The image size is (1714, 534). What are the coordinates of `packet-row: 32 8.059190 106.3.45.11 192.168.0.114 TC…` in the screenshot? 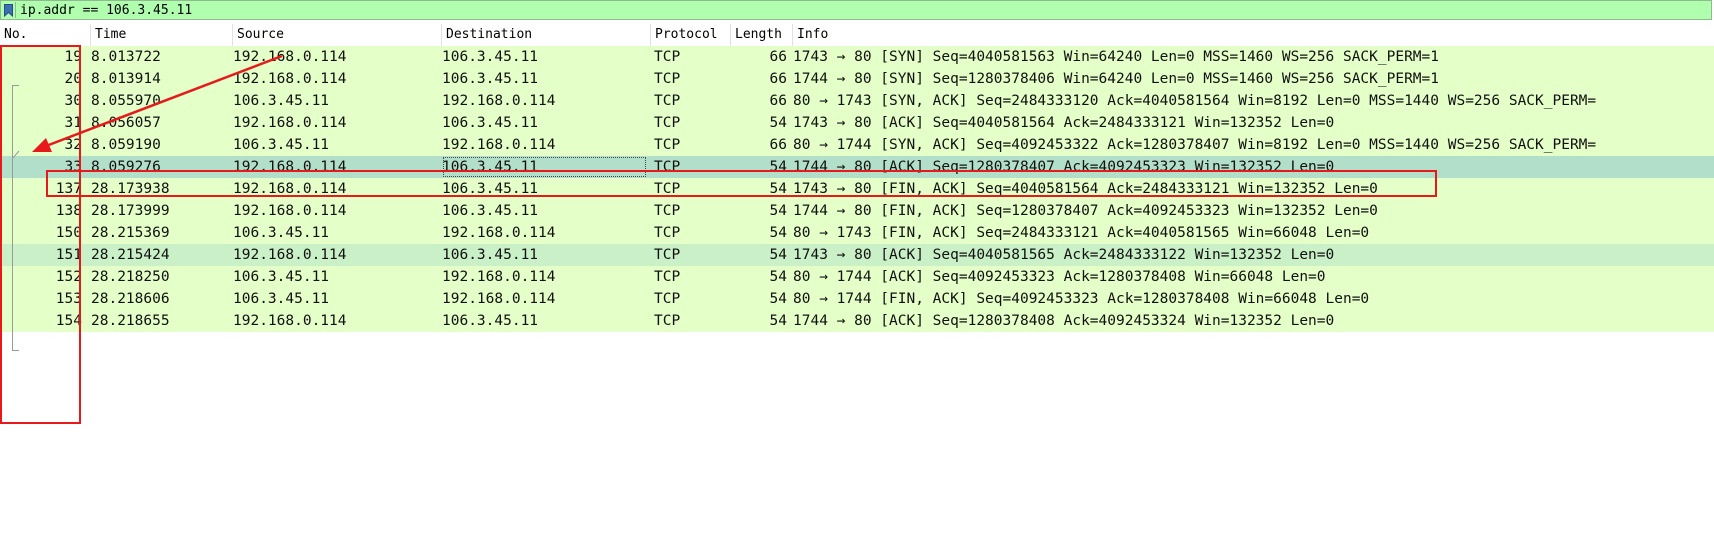 It's located at (857, 145).